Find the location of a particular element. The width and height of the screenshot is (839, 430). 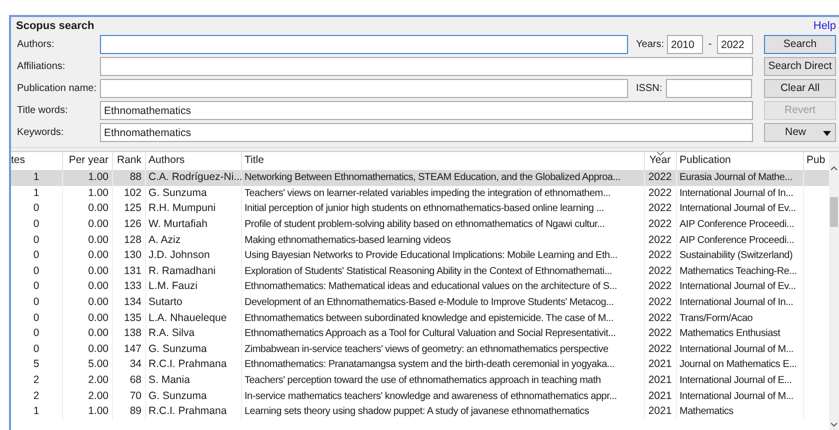

dash: - is located at coordinates (710, 44).